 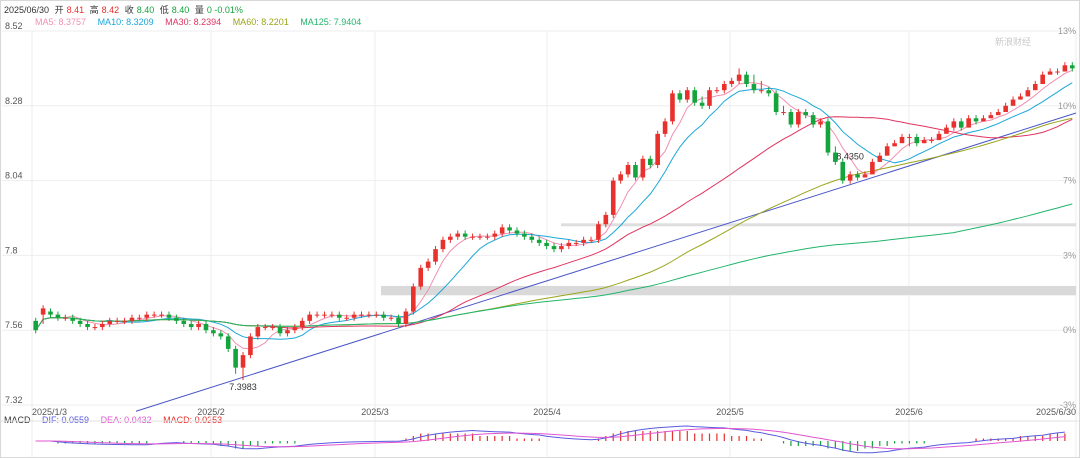 I want to click on x-tick-label: 2025/2, so click(x=211, y=412).